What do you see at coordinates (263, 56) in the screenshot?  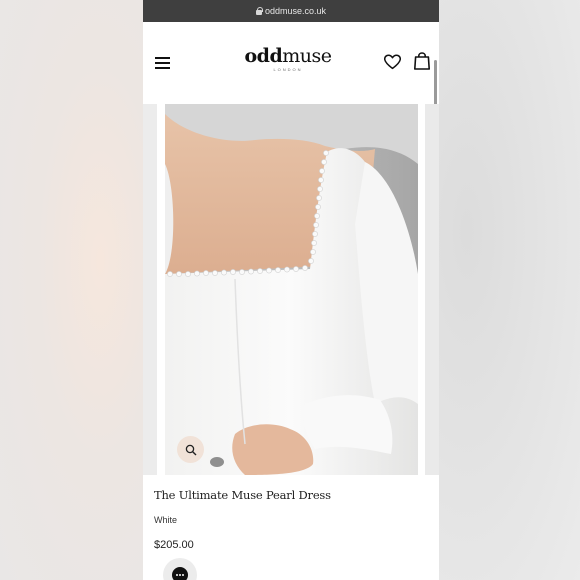 I see `logo-text-bold: odd` at bounding box center [263, 56].